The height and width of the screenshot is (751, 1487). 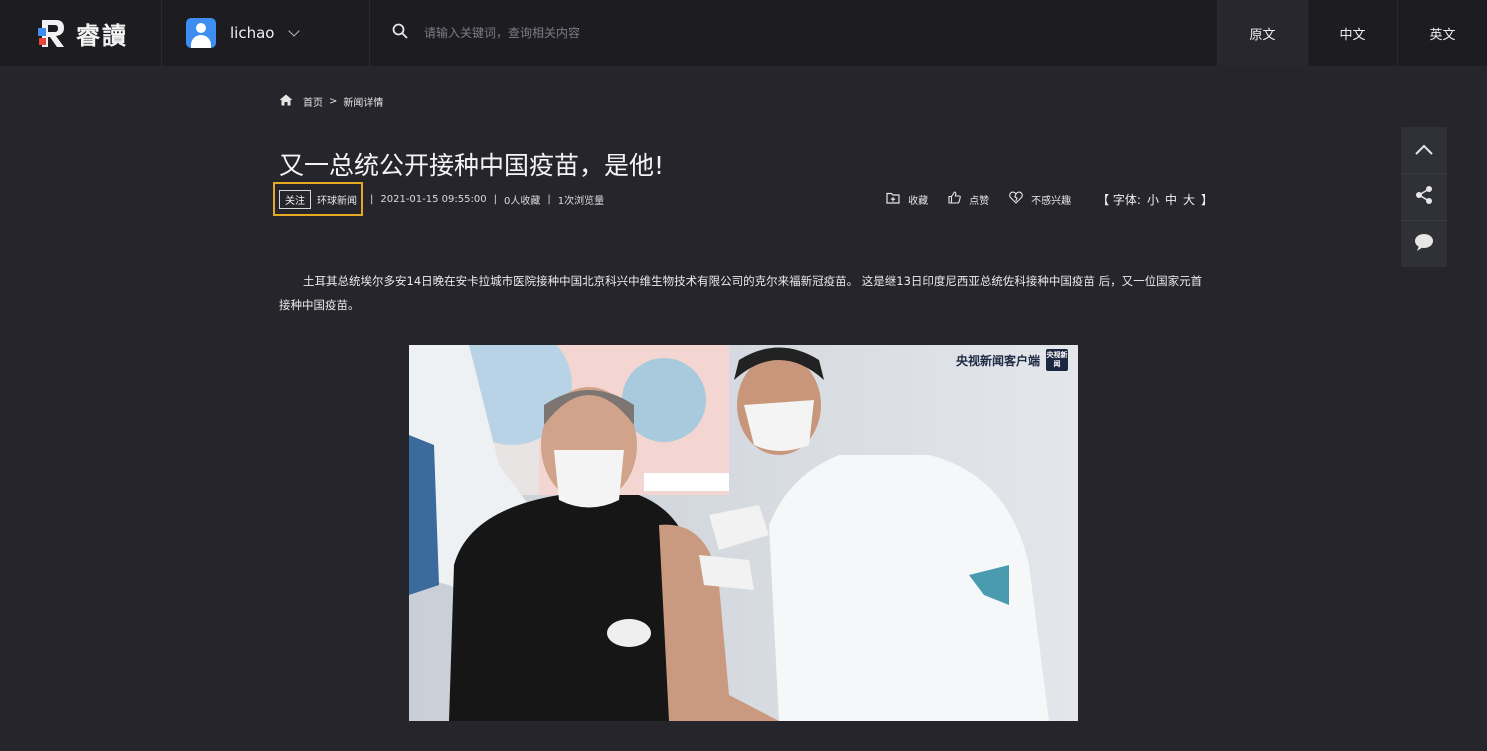 What do you see at coordinates (893, 199) in the screenshot?
I see `collect-icon` at bounding box center [893, 199].